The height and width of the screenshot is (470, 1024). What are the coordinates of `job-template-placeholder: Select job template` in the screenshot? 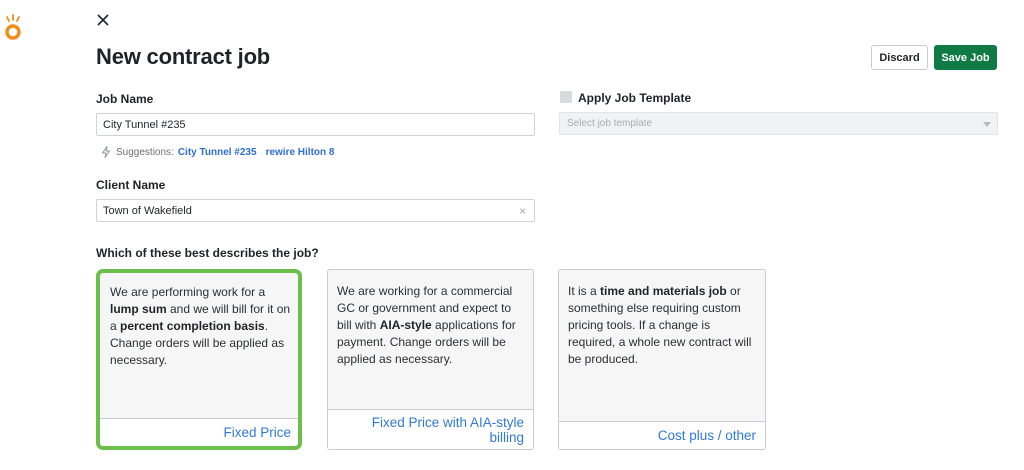 It's located at (610, 123).